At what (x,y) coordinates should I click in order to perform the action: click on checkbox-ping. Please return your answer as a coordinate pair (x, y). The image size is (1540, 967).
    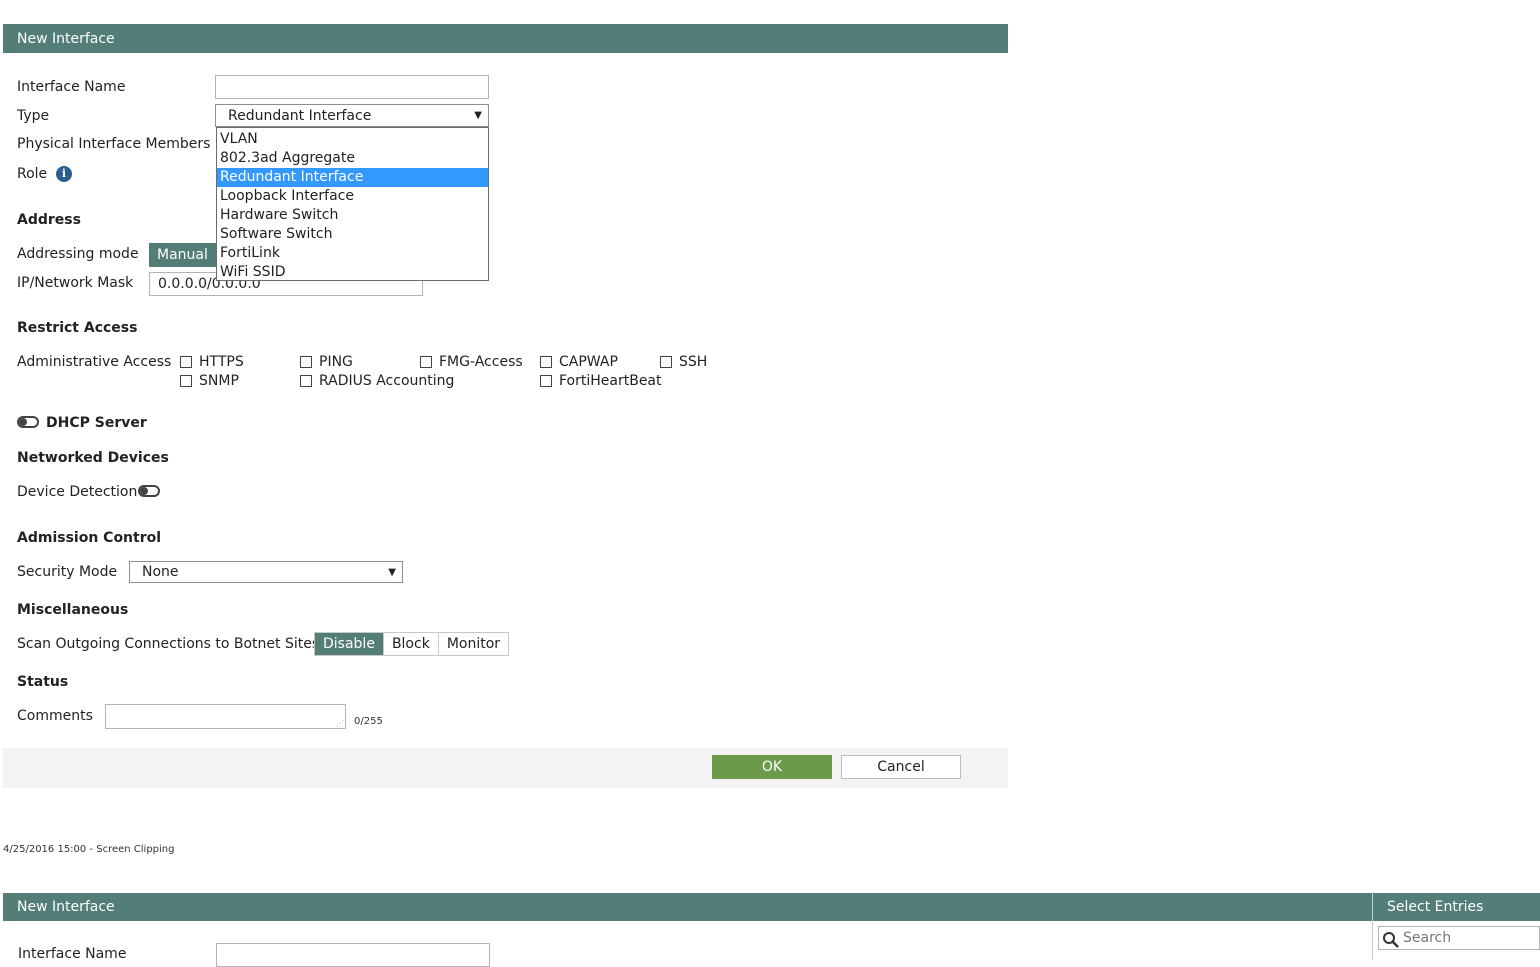
    Looking at the image, I should click on (306, 362).